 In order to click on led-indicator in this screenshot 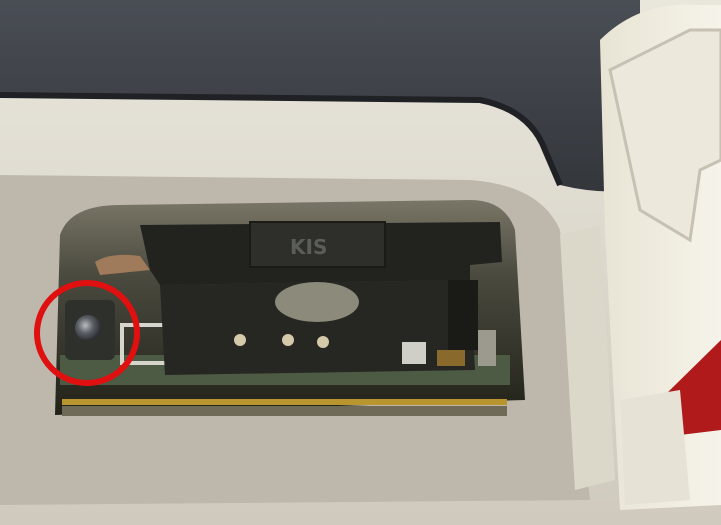, I will do `click(88, 328)`.